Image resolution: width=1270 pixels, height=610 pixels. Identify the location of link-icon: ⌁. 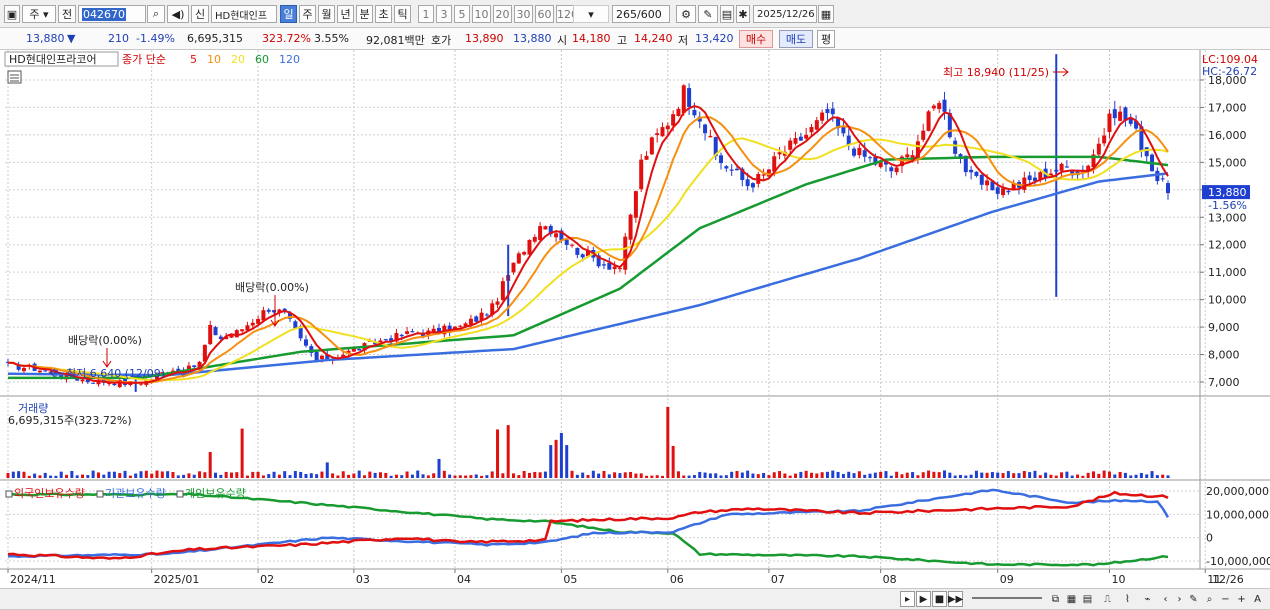
(1147, 599).